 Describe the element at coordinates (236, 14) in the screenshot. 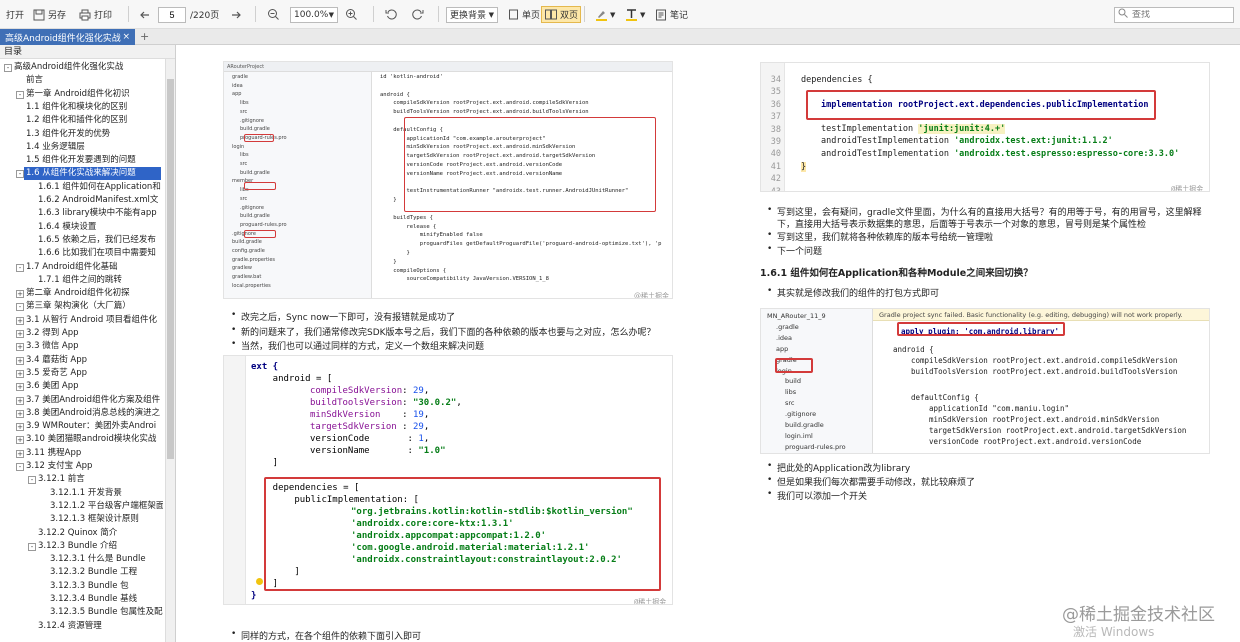

I see `next-page-button` at that location.